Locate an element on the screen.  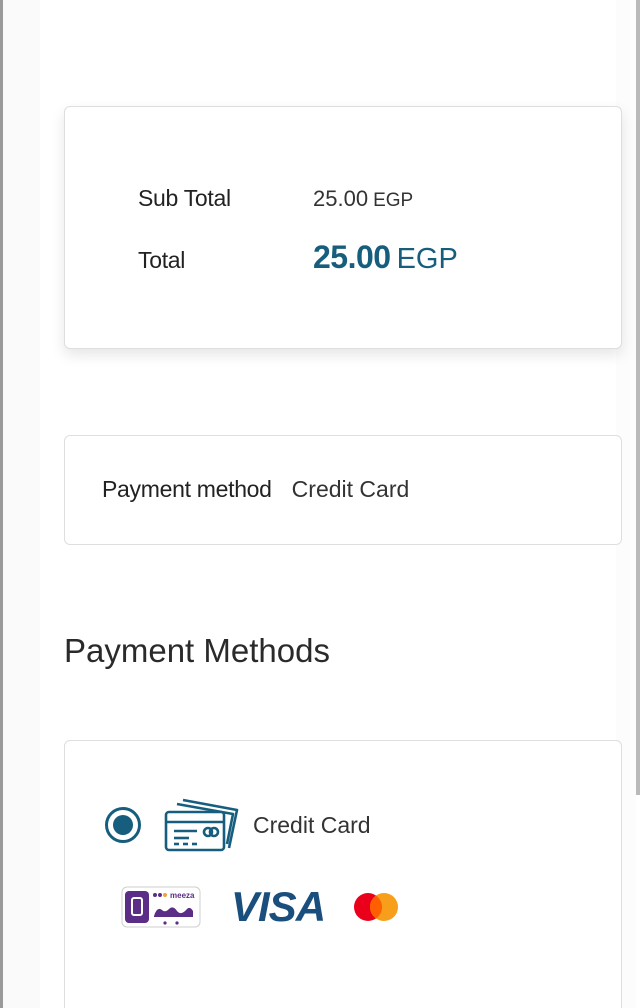
subtotal-amount: 25.00 is located at coordinates (341, 198).